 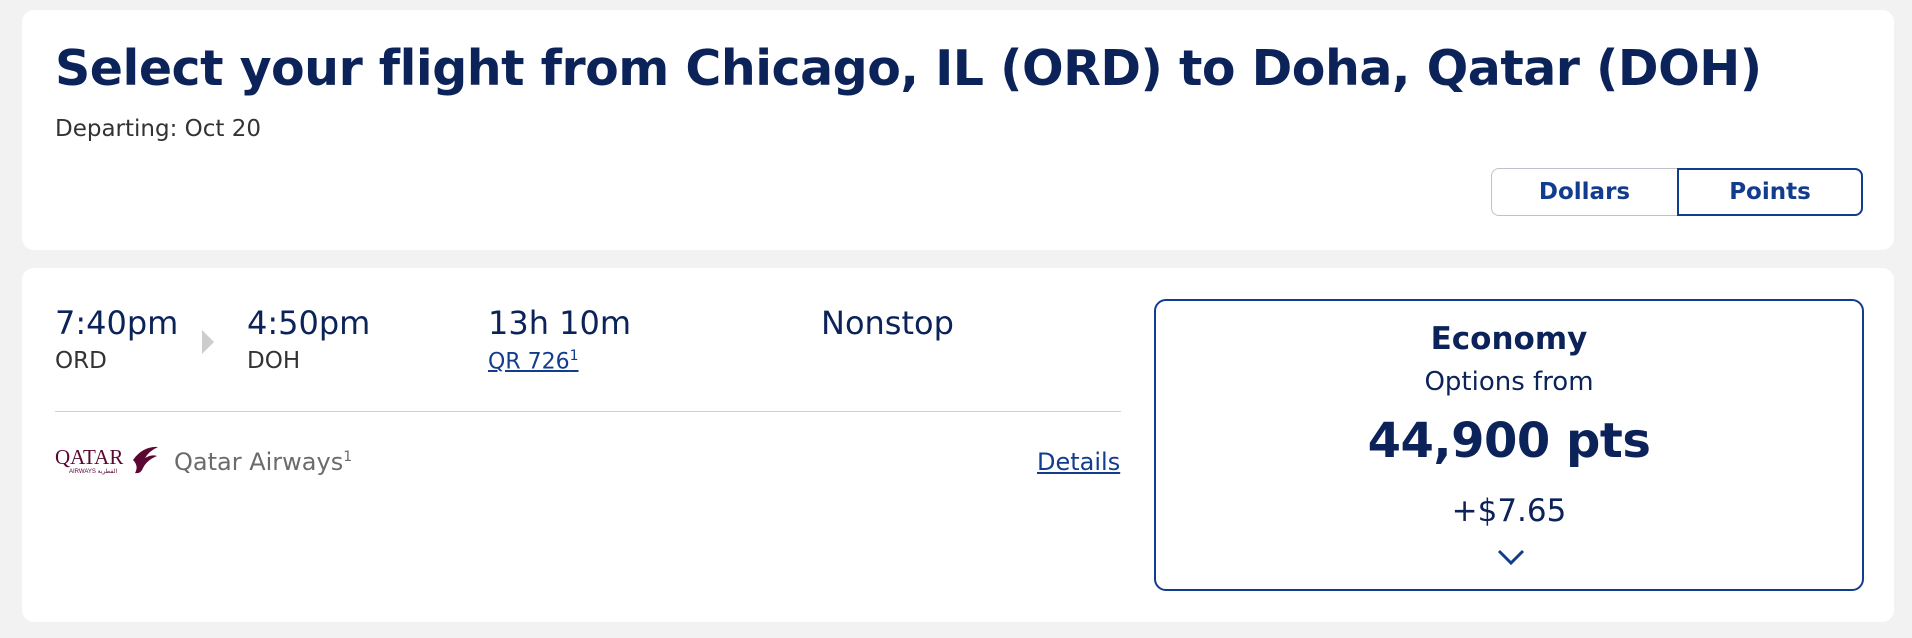 I want to click on divider, so click(x=588, y=411).